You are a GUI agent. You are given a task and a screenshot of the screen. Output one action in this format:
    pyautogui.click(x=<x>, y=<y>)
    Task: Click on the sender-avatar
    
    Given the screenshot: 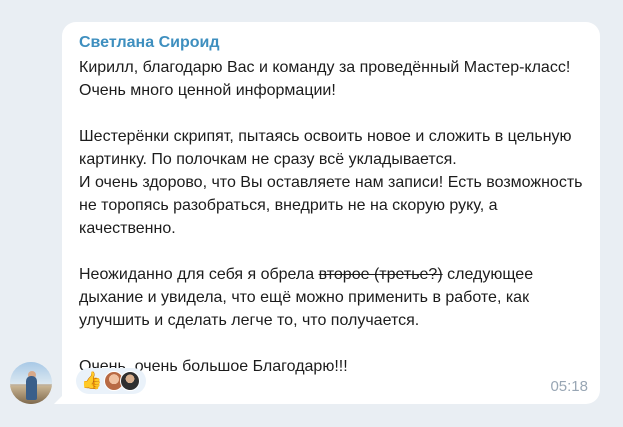 What is the action you would take?
    pyautogui.click(x=31, y=383)
    